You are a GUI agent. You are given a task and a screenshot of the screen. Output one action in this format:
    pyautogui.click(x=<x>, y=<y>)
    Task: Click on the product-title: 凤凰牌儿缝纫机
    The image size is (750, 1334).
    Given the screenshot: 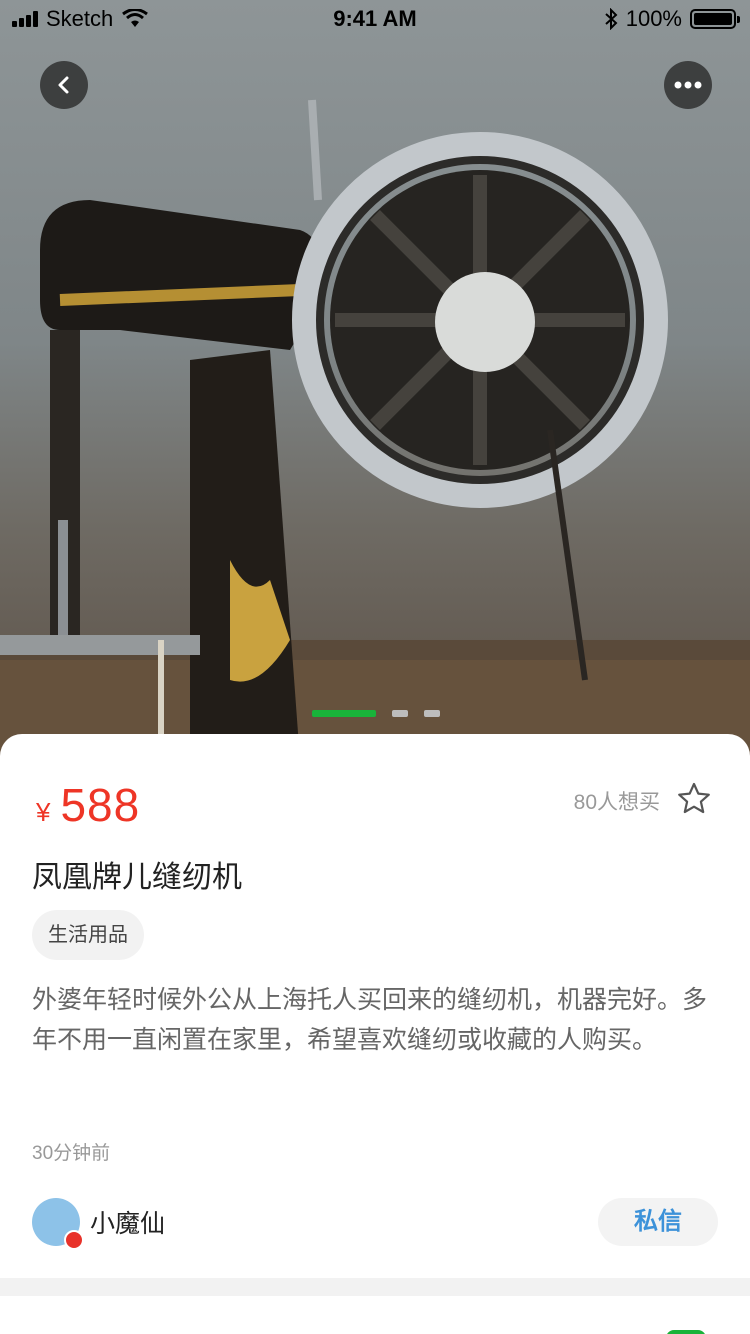 What is the action you would take?
    pyautogui.click(x=137, y=877)
    